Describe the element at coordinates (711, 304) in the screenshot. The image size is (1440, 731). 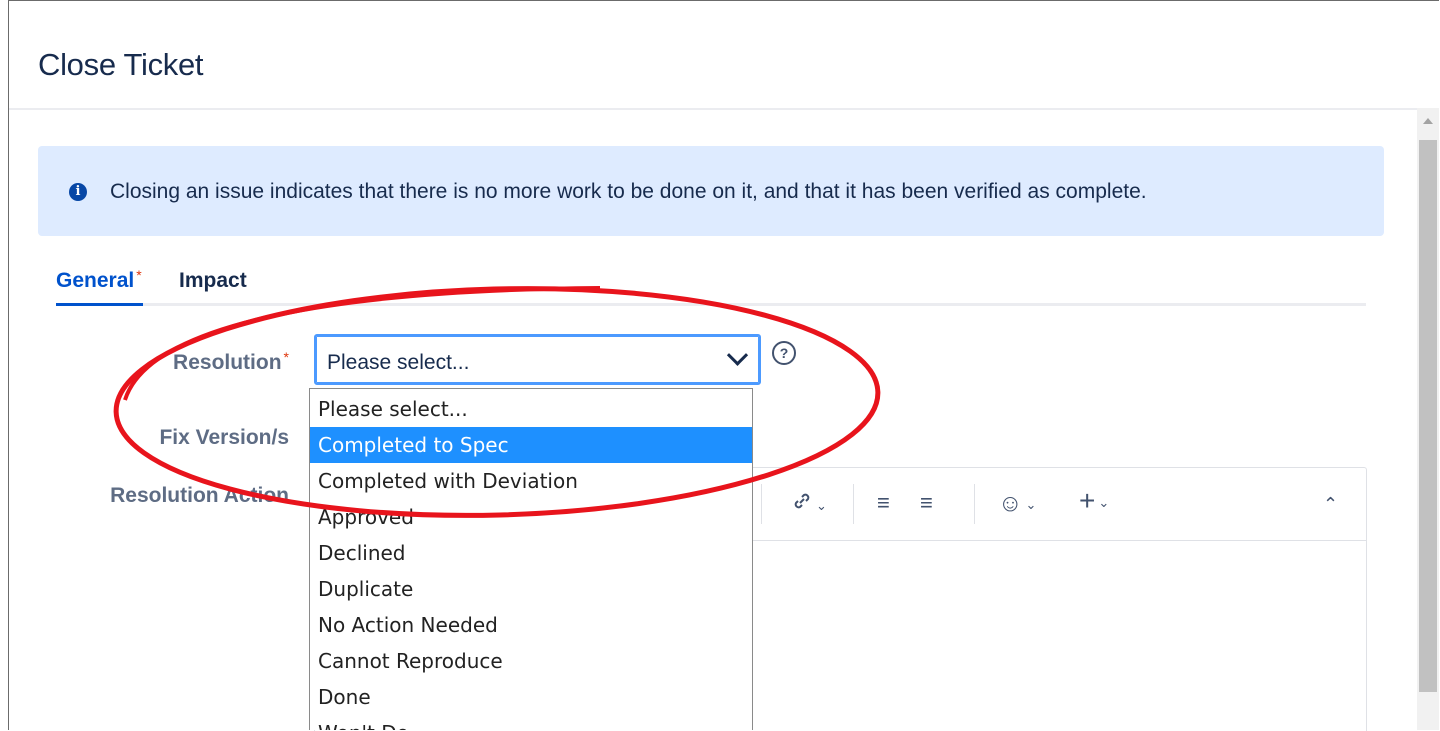
I see `tab-bar-divider` at that location.